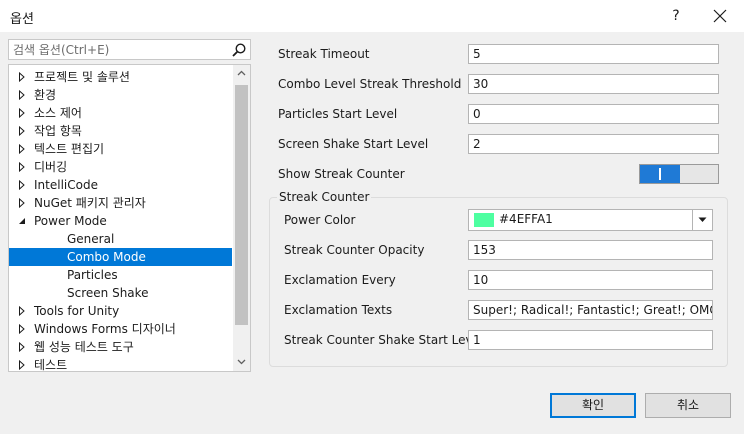  What do you see at coordinates (372, 16) in the screenshot?
I see `title-bar: 옵션 ?` at bounding box center [372, 16].